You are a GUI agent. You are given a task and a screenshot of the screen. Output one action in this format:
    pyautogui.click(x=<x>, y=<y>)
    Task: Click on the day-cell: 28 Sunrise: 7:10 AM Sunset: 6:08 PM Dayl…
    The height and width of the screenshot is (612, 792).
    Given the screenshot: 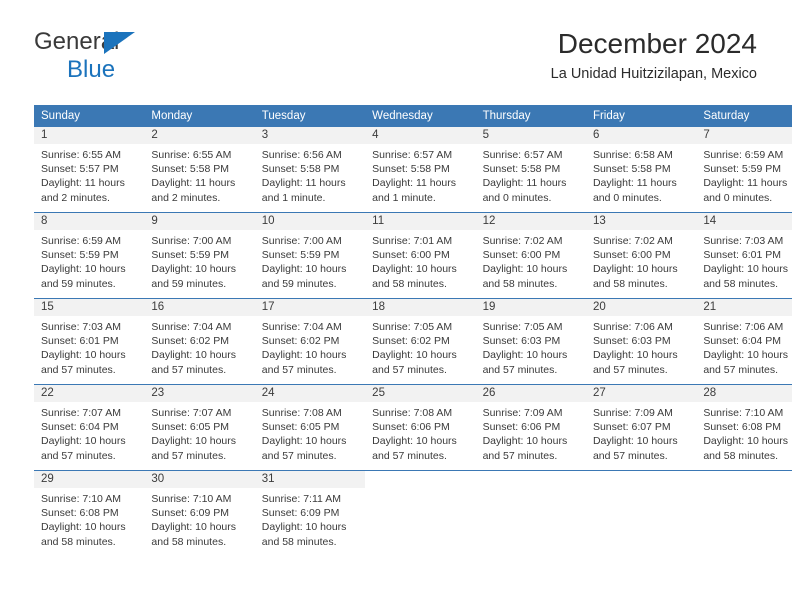 What is the action you would take?
    pyautogui.click(x=744, y=427)
    